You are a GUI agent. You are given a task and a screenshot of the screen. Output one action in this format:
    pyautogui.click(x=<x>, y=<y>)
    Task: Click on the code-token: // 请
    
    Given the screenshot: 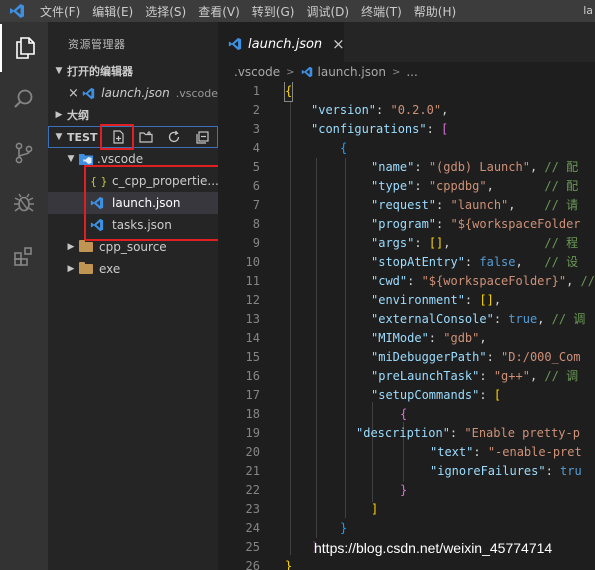 What is the action you would take?
    pyautogui.click(x=561, y=205)
    